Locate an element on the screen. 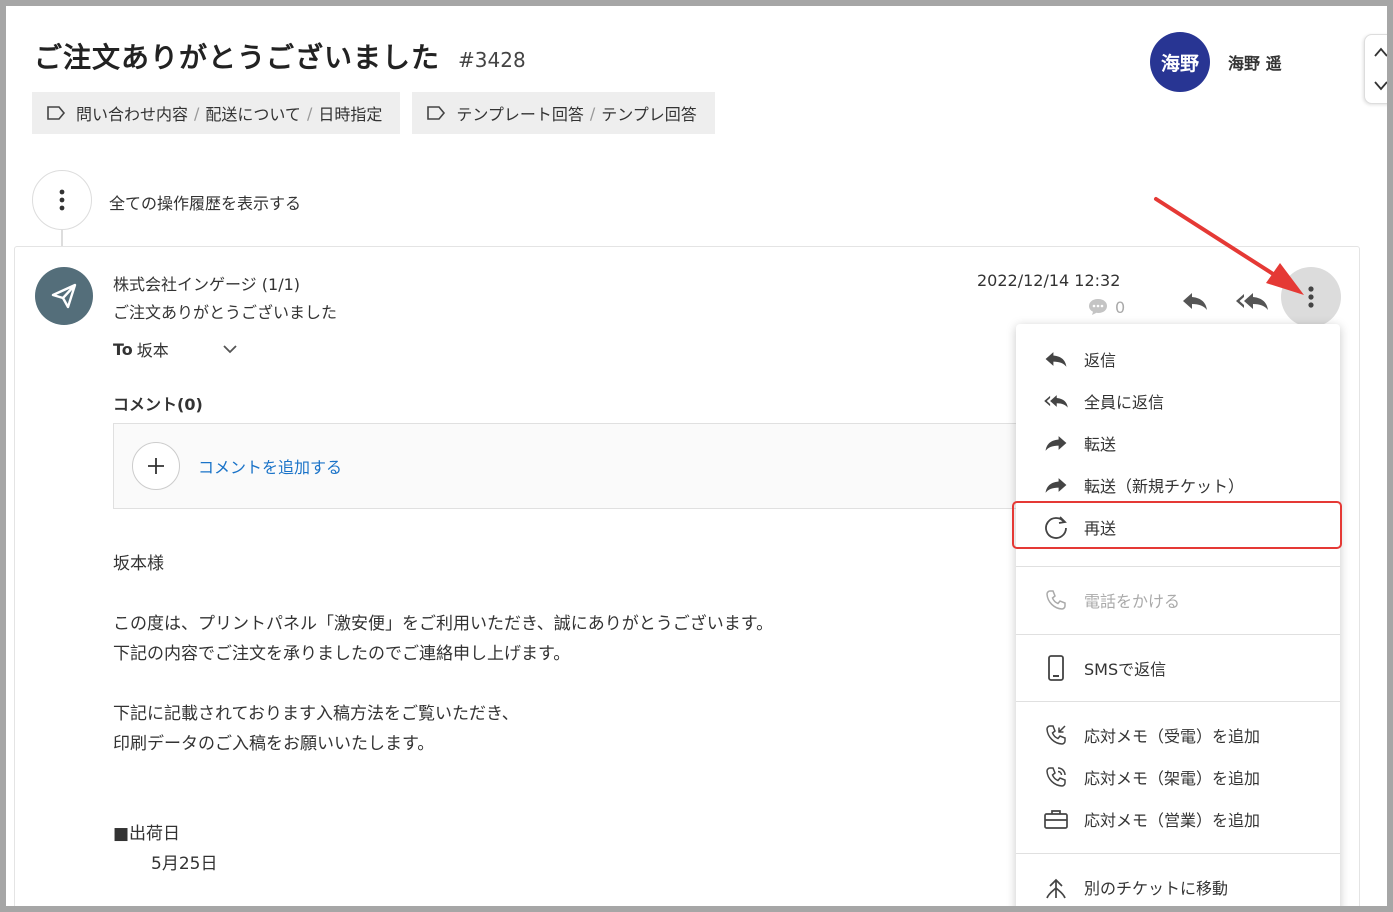 This screenshot has height=912, width=1393. tag-part: テンプレート回答 is located at coordinates (520, 114).